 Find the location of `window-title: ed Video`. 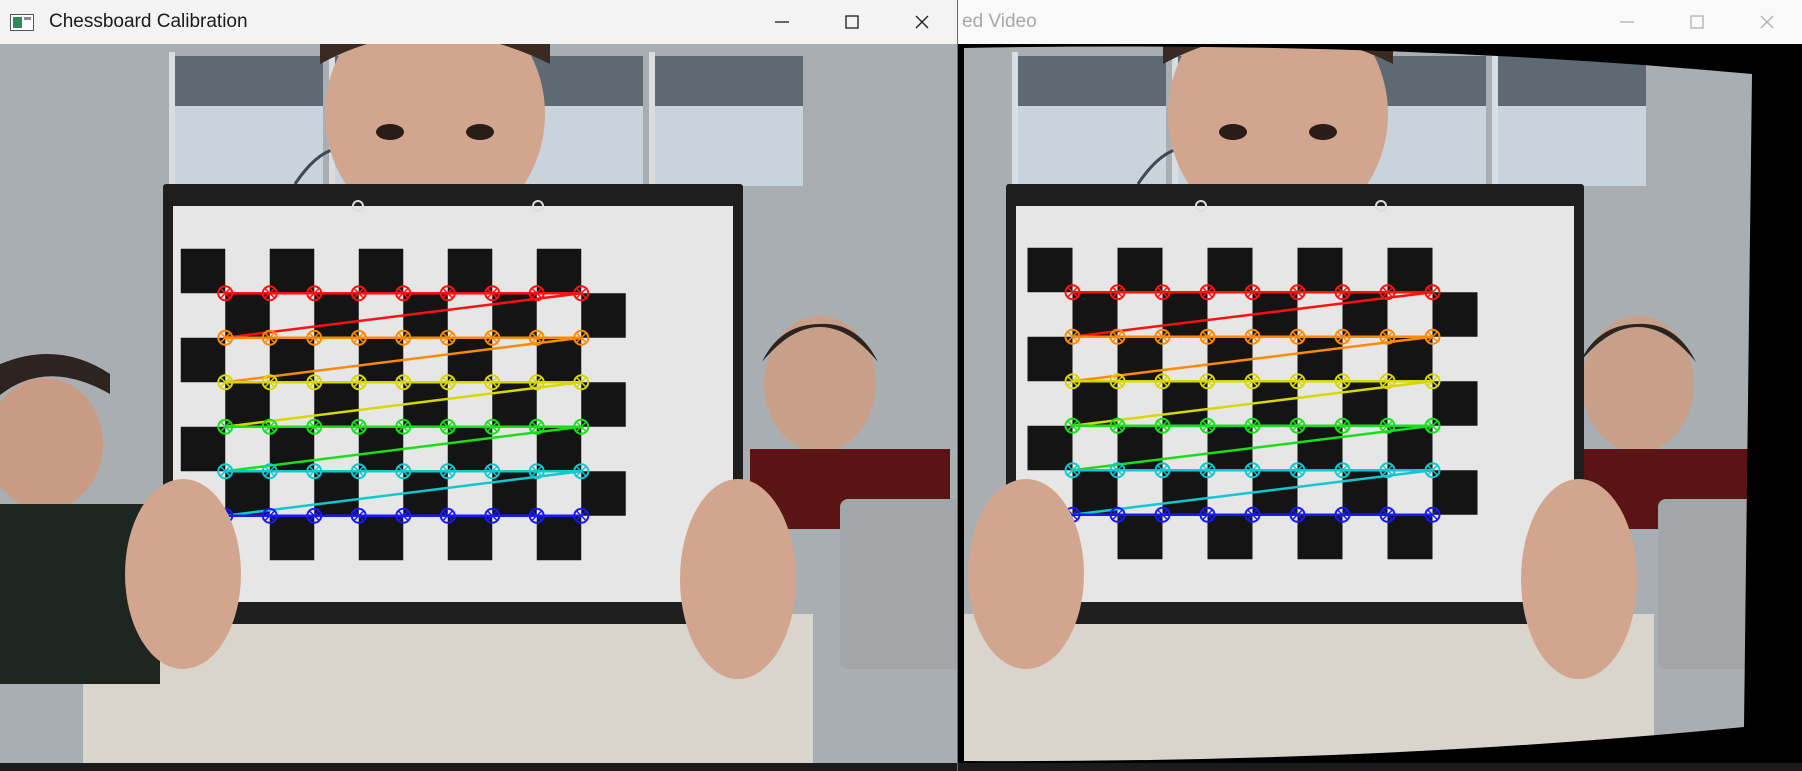

window-title: ed Video is located at coordinates (999, 21).